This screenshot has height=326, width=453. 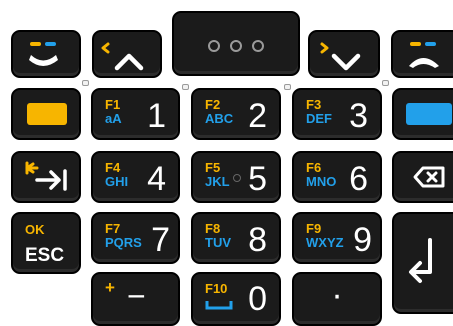 What do you see at coordinates (135, 114) in the screenshot?
I see `key-1: F1 aA 1` at bounding box center [135, 114].